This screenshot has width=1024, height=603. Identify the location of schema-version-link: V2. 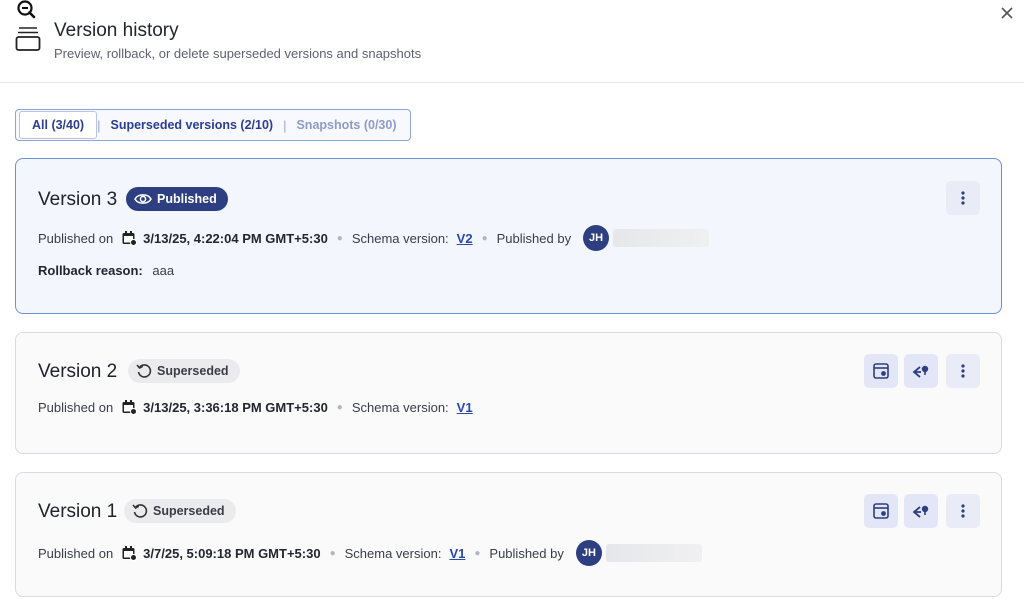
(465, 238).